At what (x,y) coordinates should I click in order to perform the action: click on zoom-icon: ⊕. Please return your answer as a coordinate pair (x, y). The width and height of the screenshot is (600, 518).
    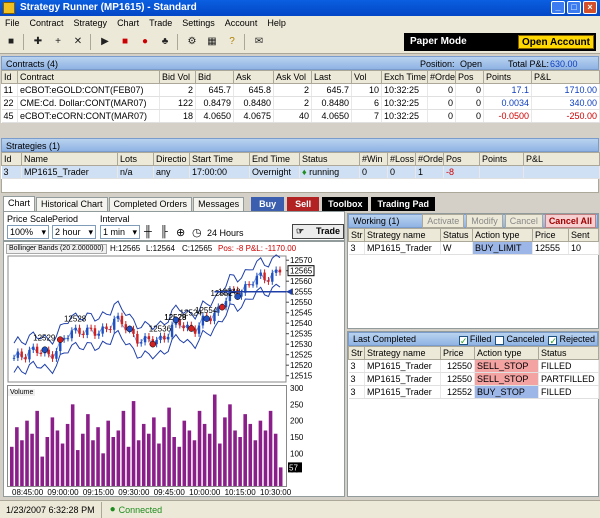
    Looking at the image, I should click on (180, 232).